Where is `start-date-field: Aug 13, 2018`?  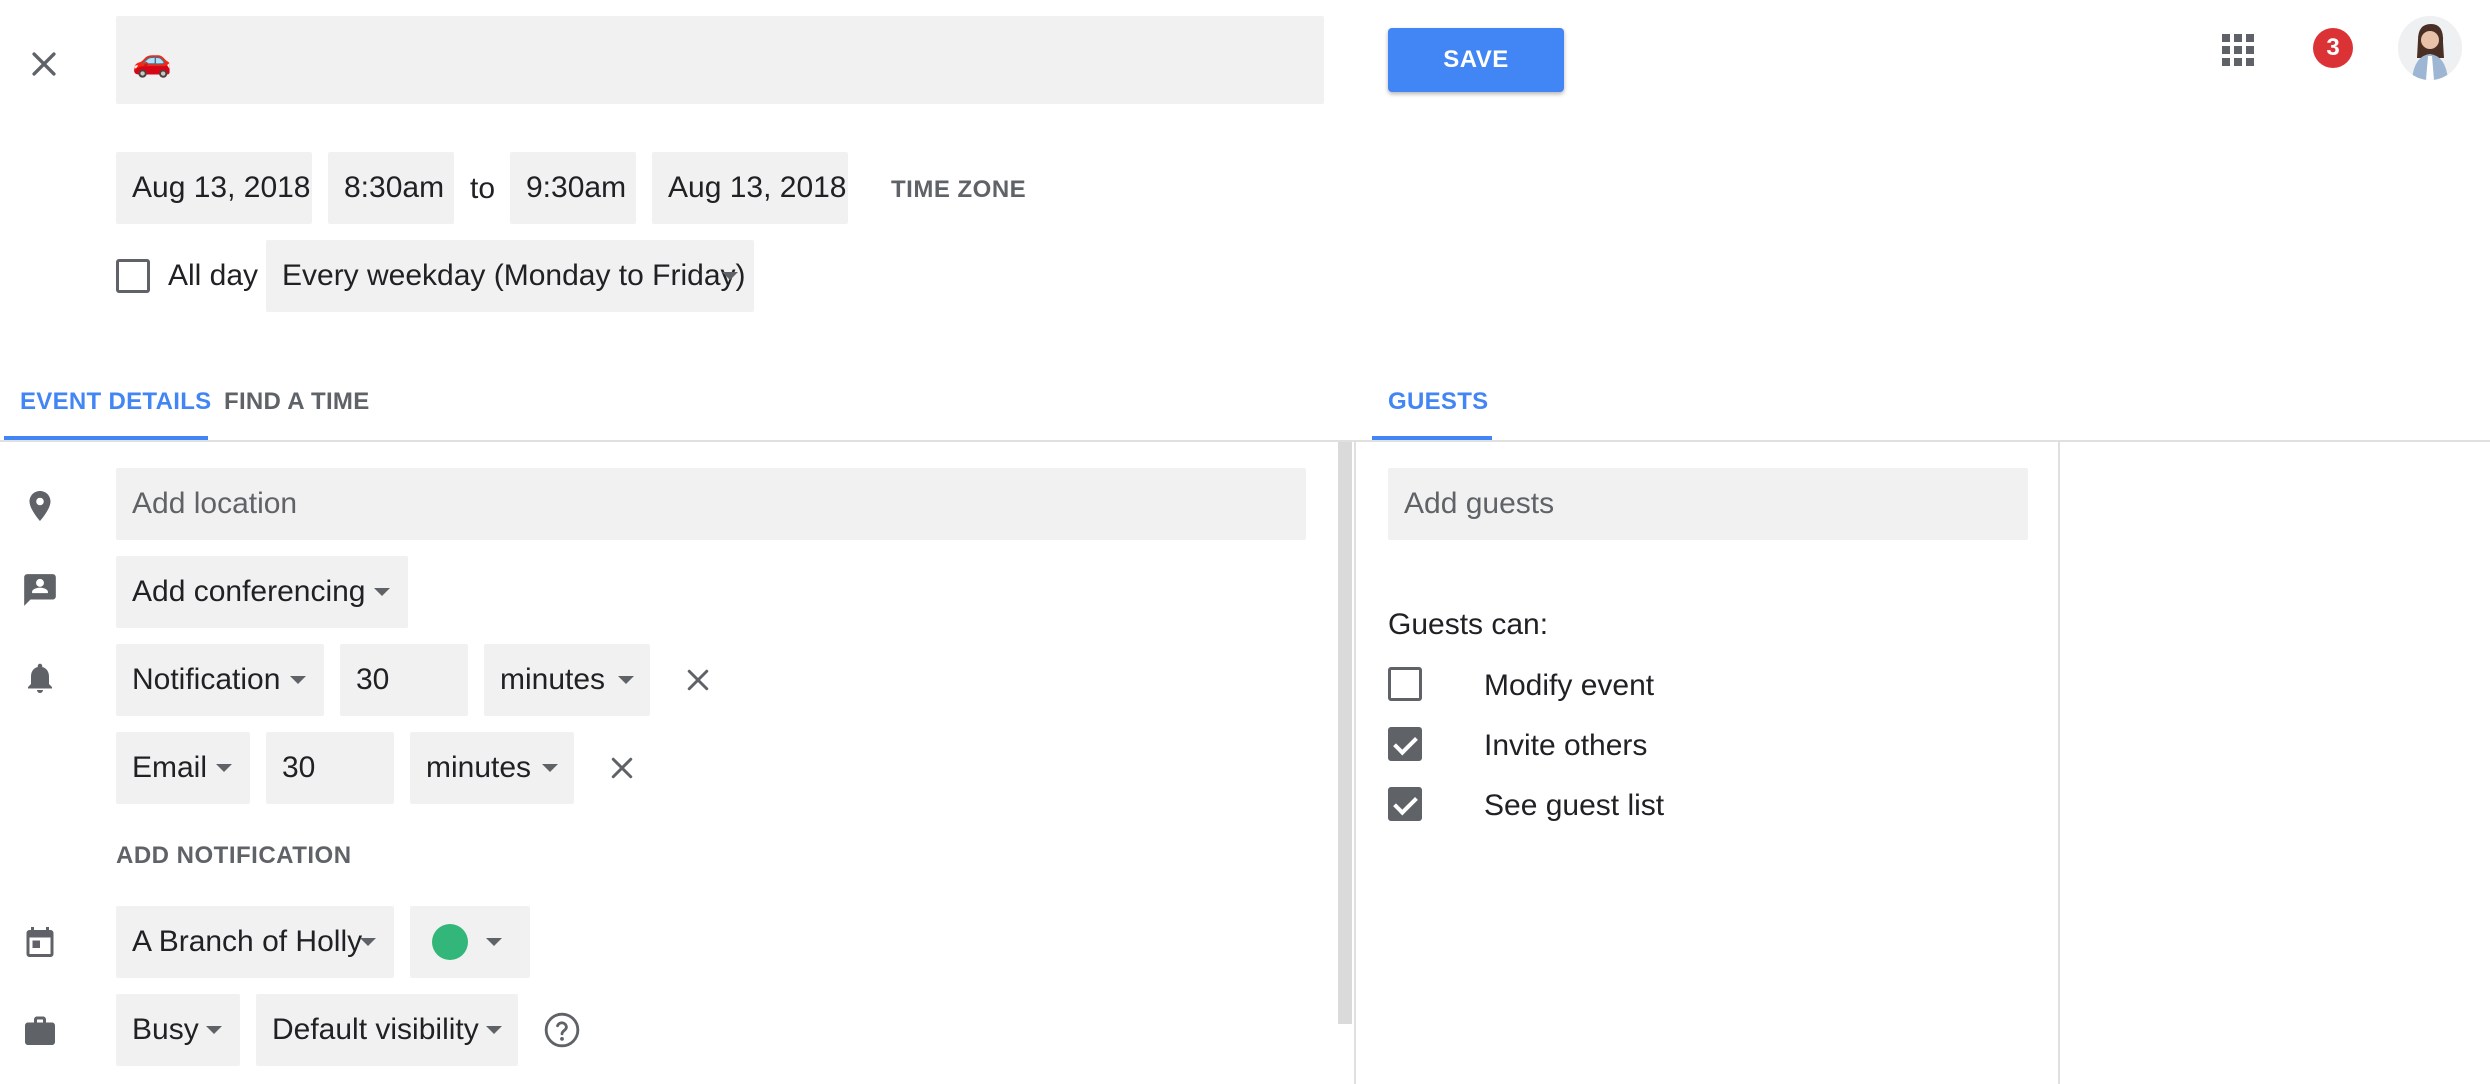
start-date-field: Aug 13, 2018 is located at coordinates (214, 188).